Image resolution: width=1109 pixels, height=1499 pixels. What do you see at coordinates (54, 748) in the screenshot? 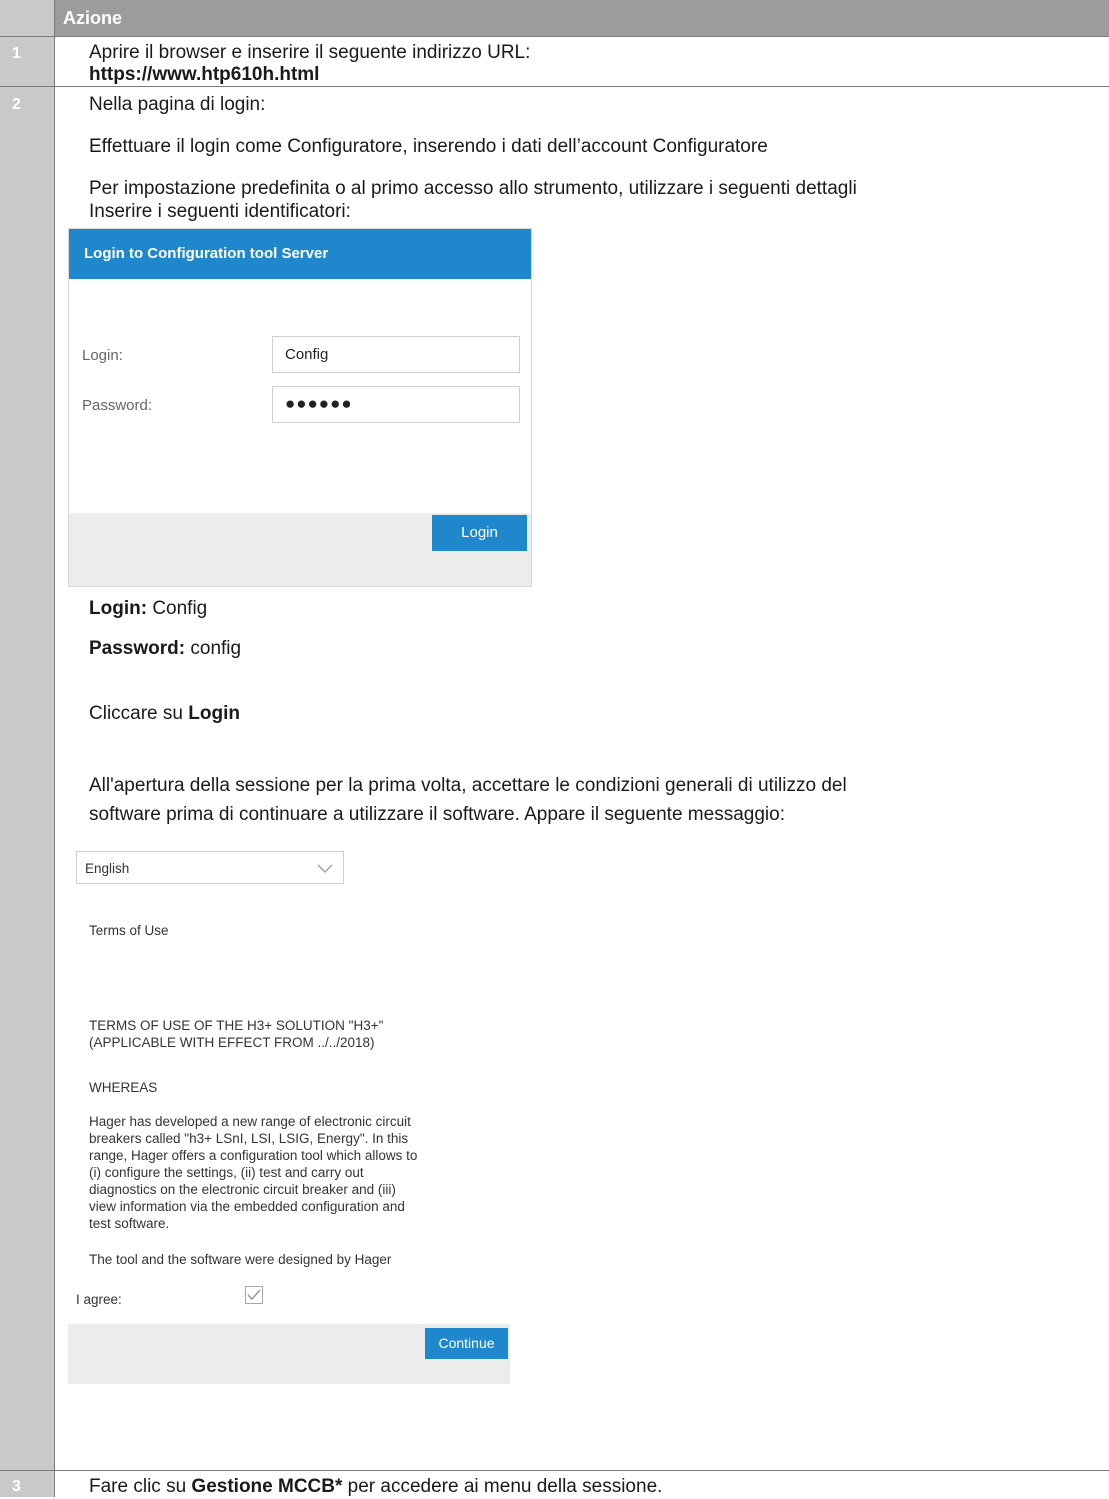
I see `table-border-left` at bounding box center [54, 748].